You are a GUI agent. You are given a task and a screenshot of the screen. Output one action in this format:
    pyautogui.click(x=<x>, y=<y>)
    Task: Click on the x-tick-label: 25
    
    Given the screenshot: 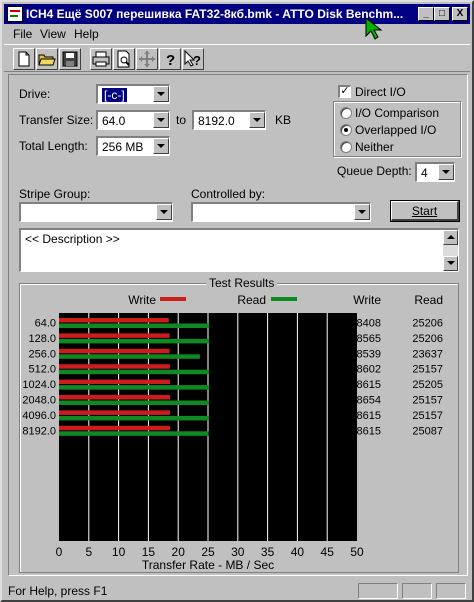 What is the action you would take?
    pyautogui.click(x=208, y=552)
    